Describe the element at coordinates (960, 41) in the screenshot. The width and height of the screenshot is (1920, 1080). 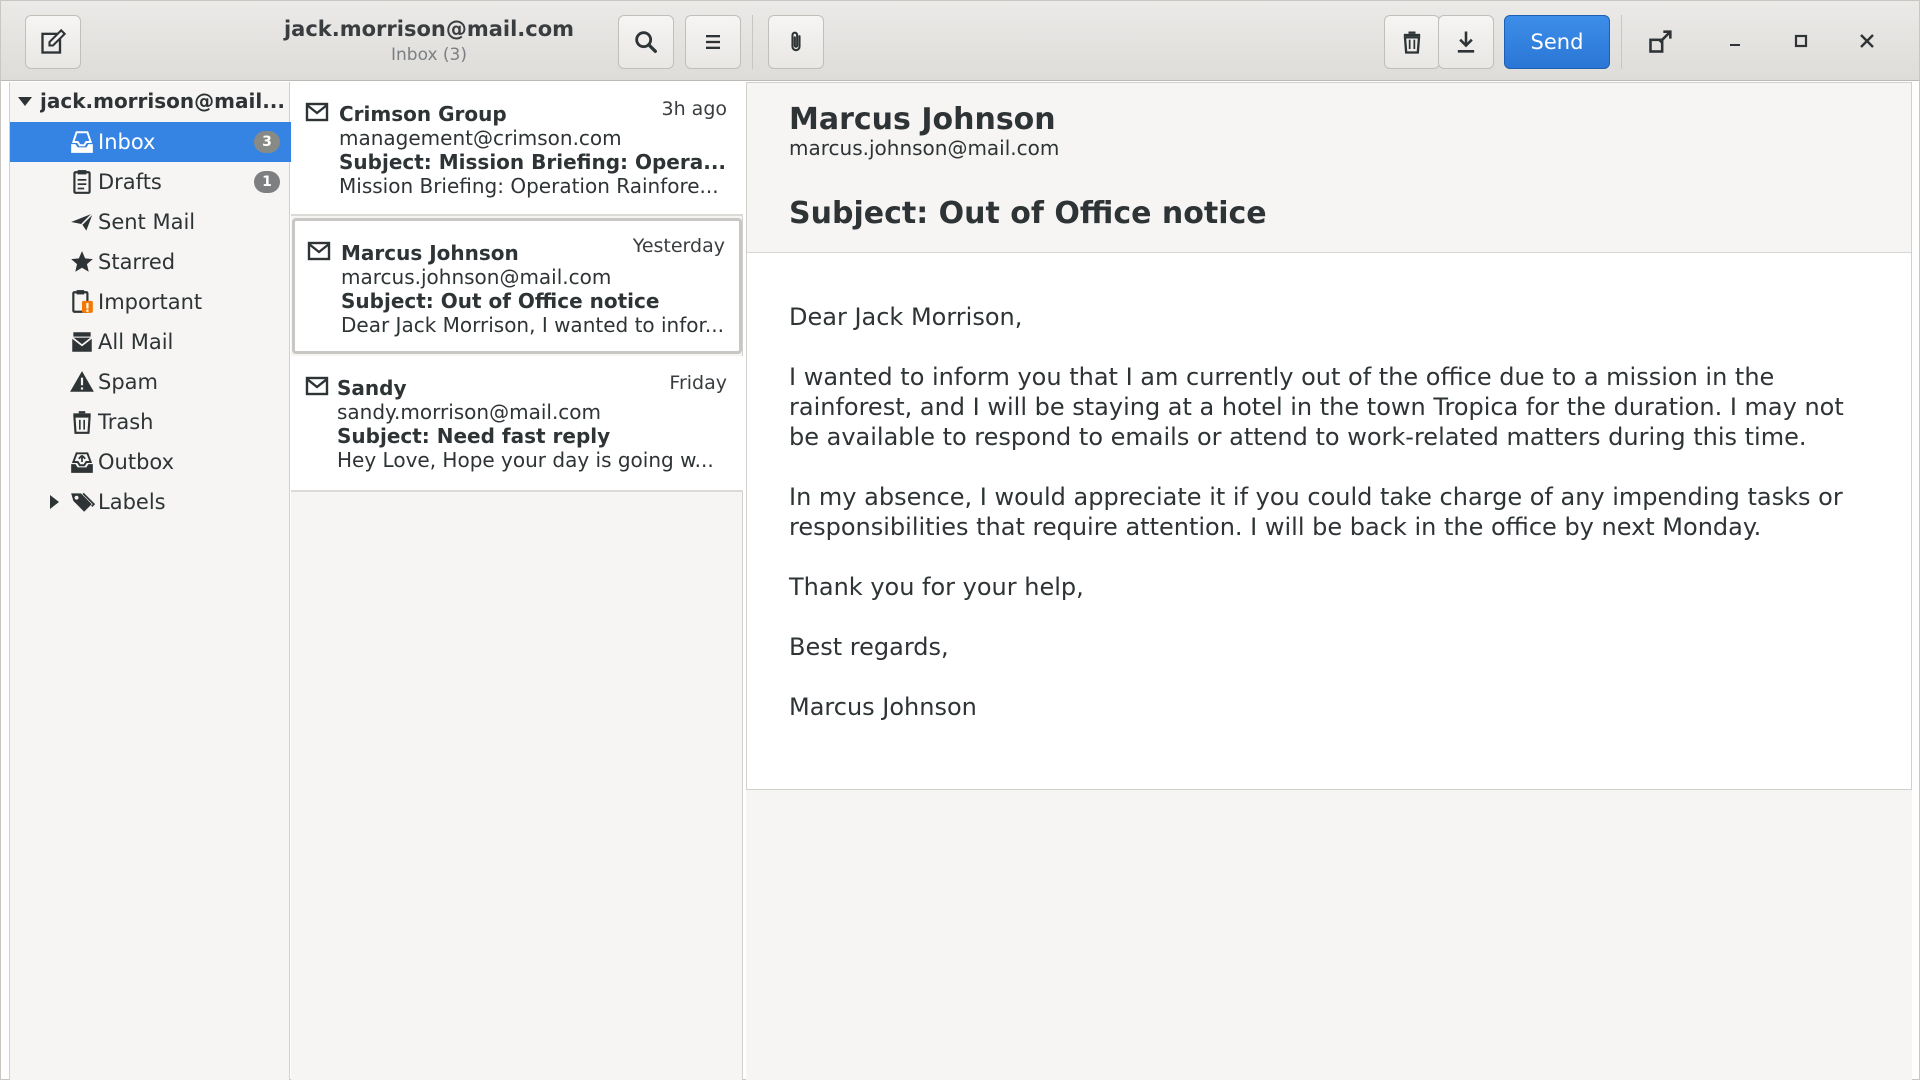
I see `header-bar: jack.morrison@mail.com Inbox (3) Send` at that location.